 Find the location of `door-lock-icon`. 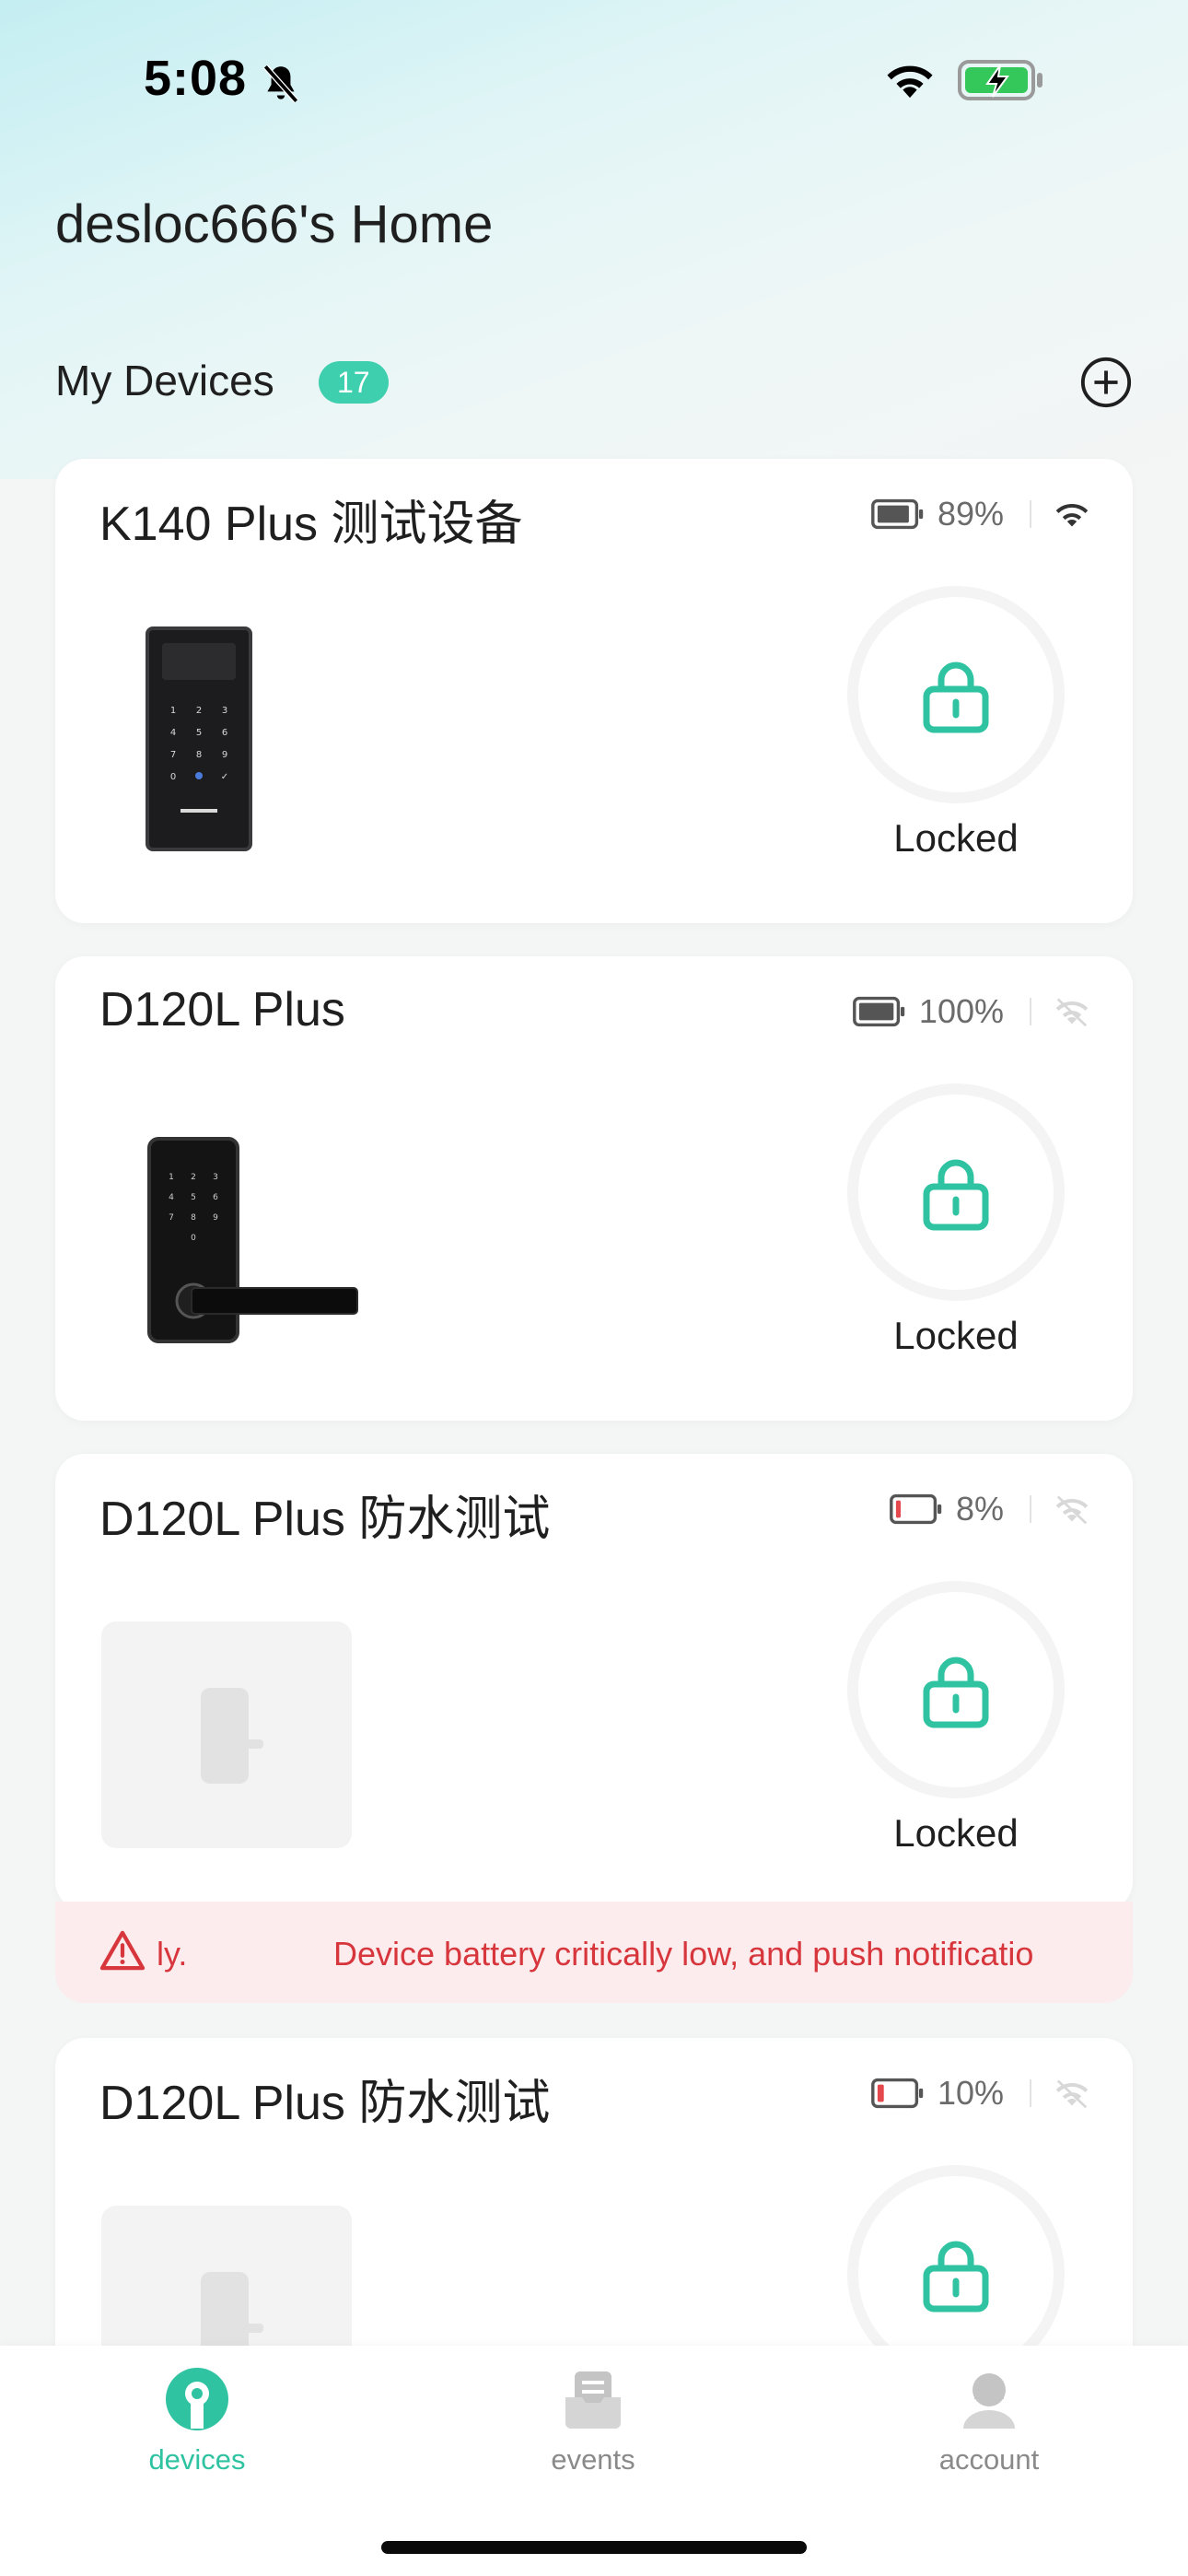

door-lock-icon is located at coordinates (232, 1736).